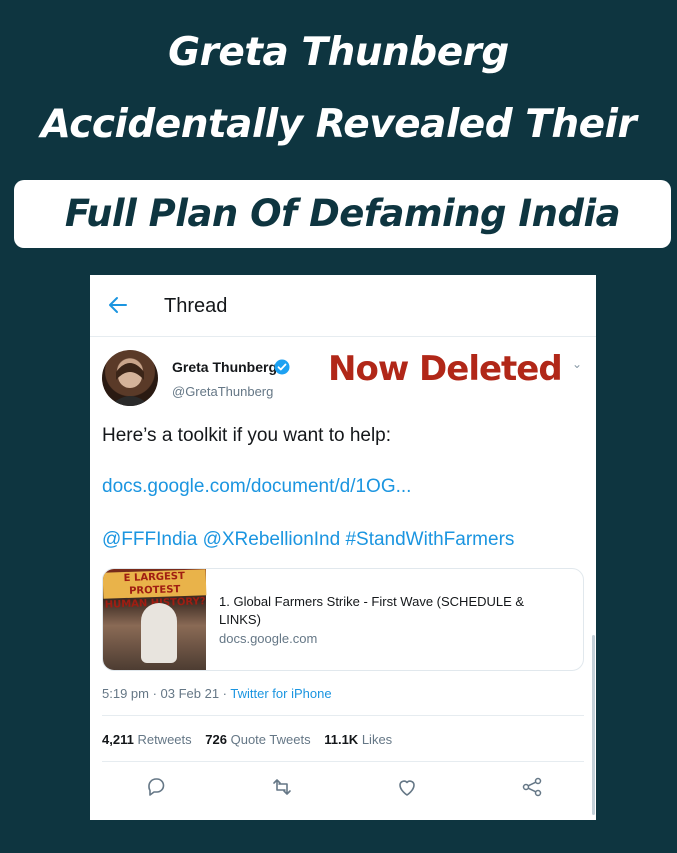 Image resolution: width=677 pixels, height=853 pixels. I want to click on thumbnail-banner: E LARGEST PROTEST HUMAN HISTORY?, so click(155, 590).